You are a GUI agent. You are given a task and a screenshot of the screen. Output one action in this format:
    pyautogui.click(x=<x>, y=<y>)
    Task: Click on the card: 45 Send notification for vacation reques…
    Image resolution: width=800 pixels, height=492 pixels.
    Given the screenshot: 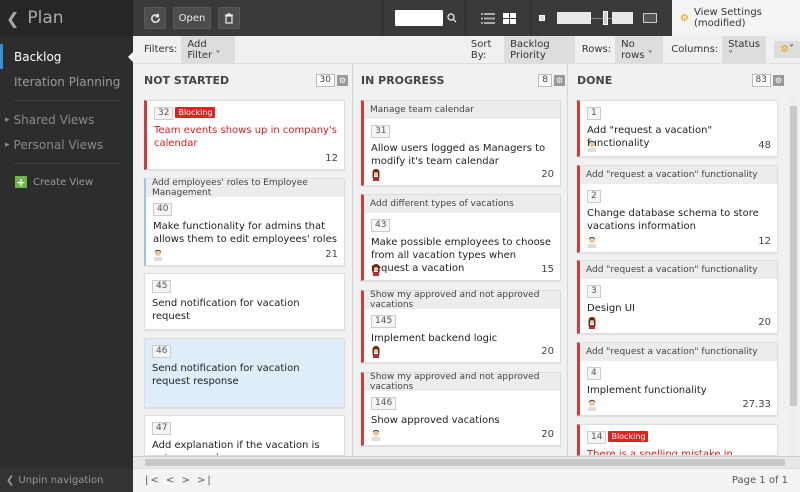 What is the action you would take?
    pyautogui.click(x=244, y=301)
    